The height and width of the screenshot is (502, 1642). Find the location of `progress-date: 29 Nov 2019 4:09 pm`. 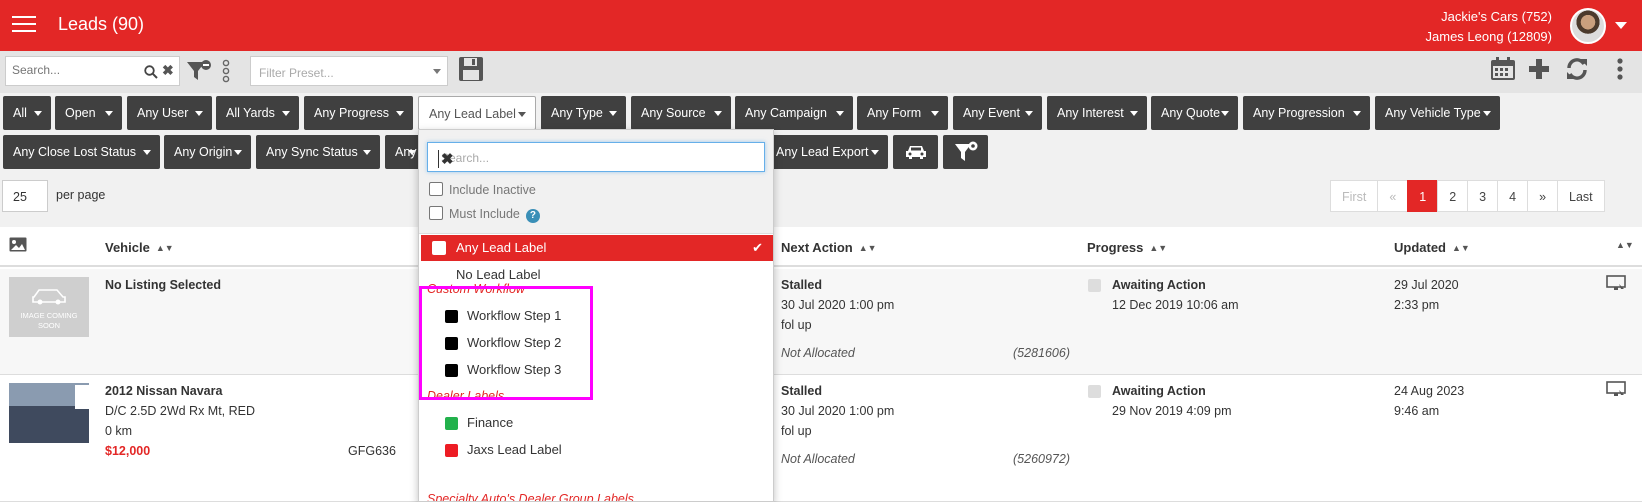

progress-date: 29 Nov 2019 4:09 pm is located at coordinates (1172, 411).